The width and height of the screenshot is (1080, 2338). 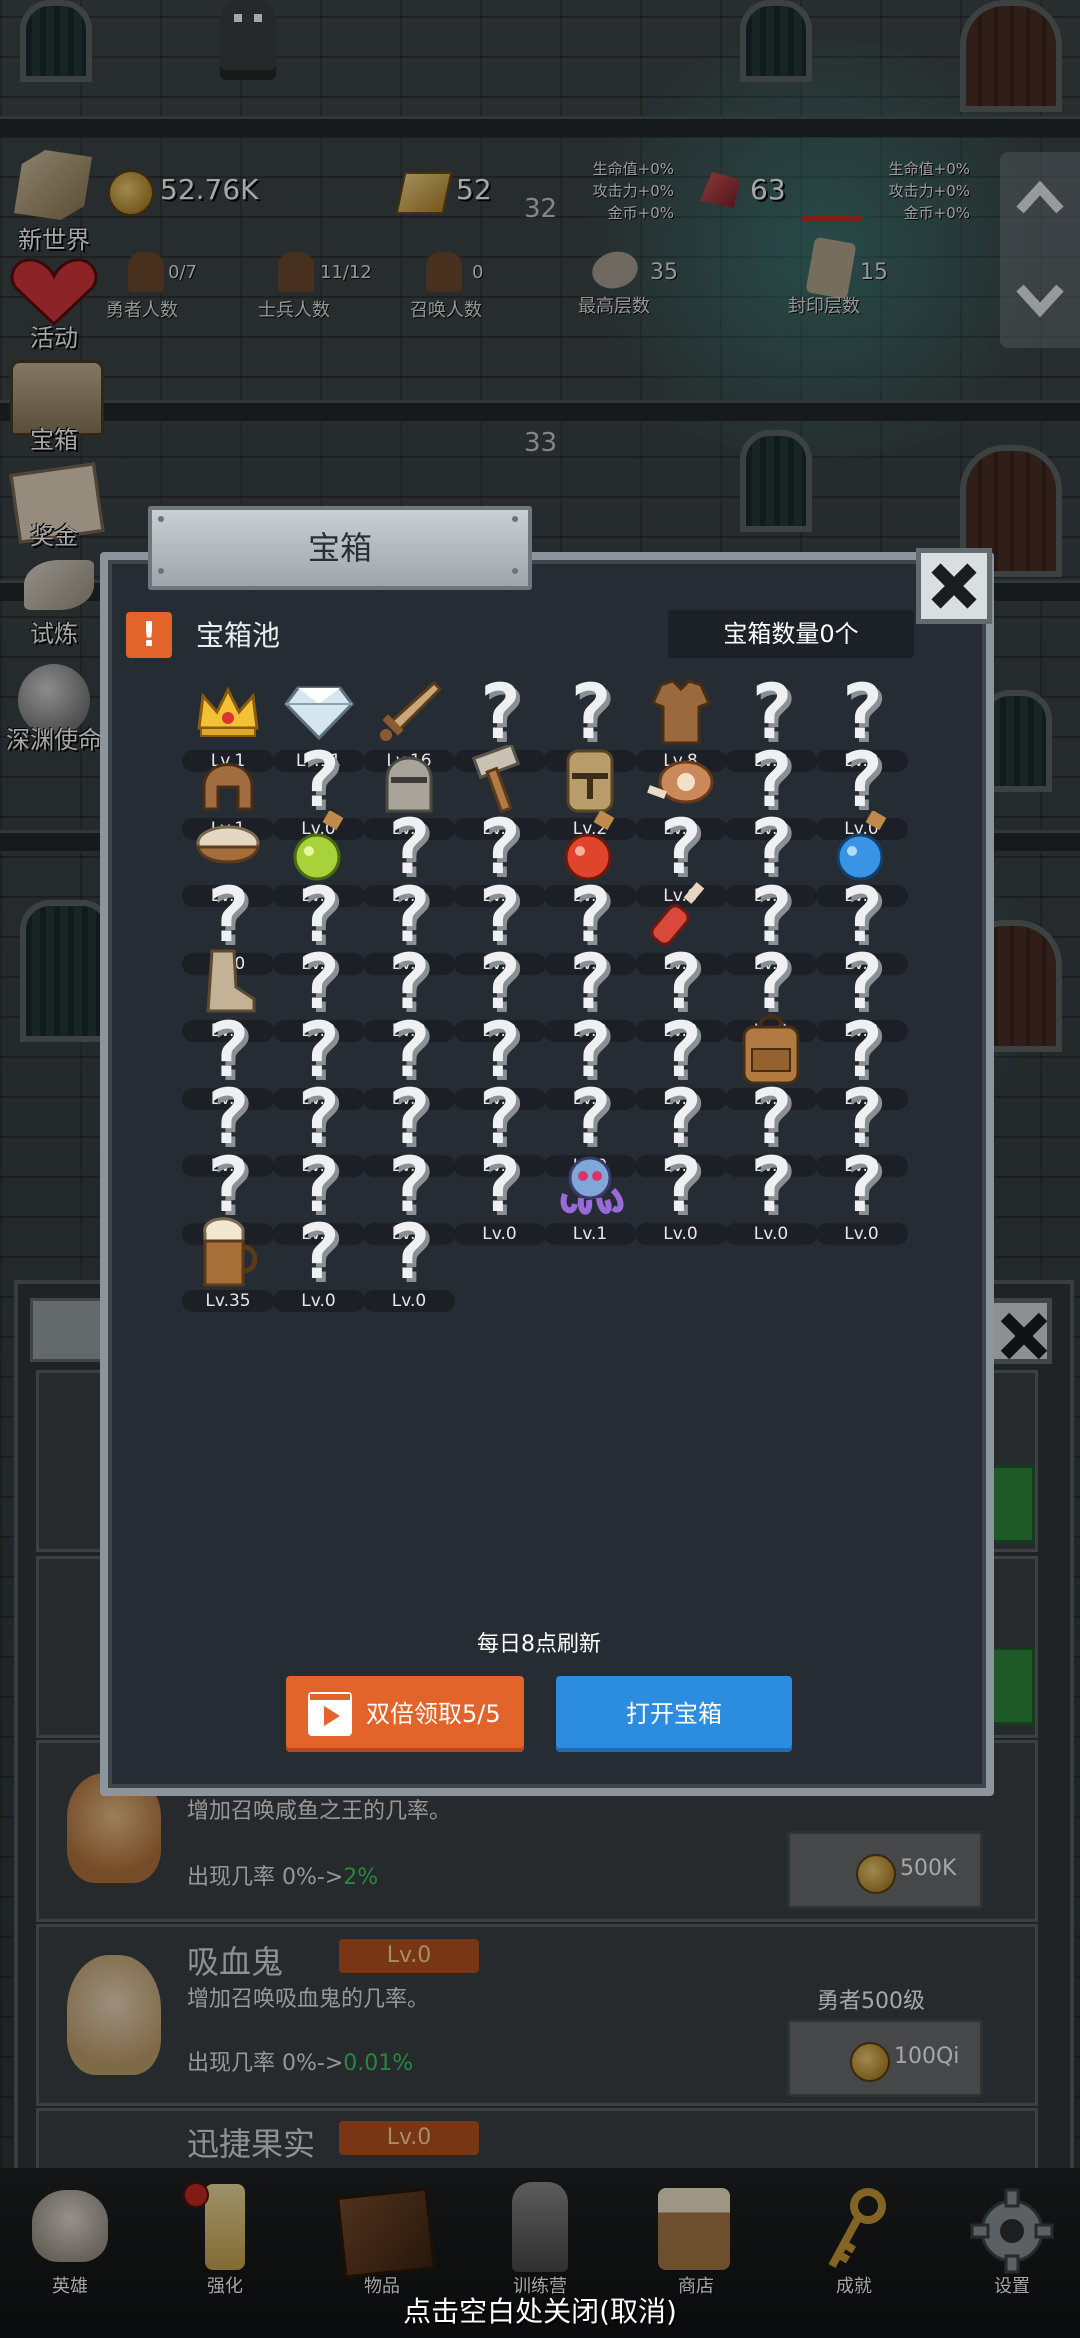 I want to click on chest-item-beer-mug: Lv.35, so click(x=228, y=1262).